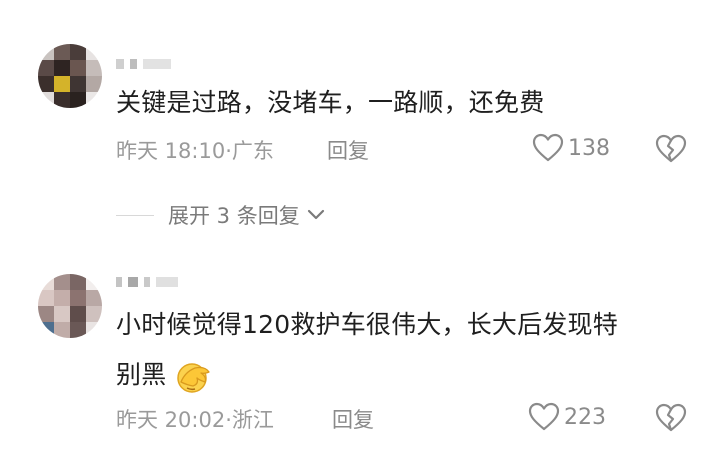  I want to click on comment-time: 昨天 18:10, so click(171, 151).